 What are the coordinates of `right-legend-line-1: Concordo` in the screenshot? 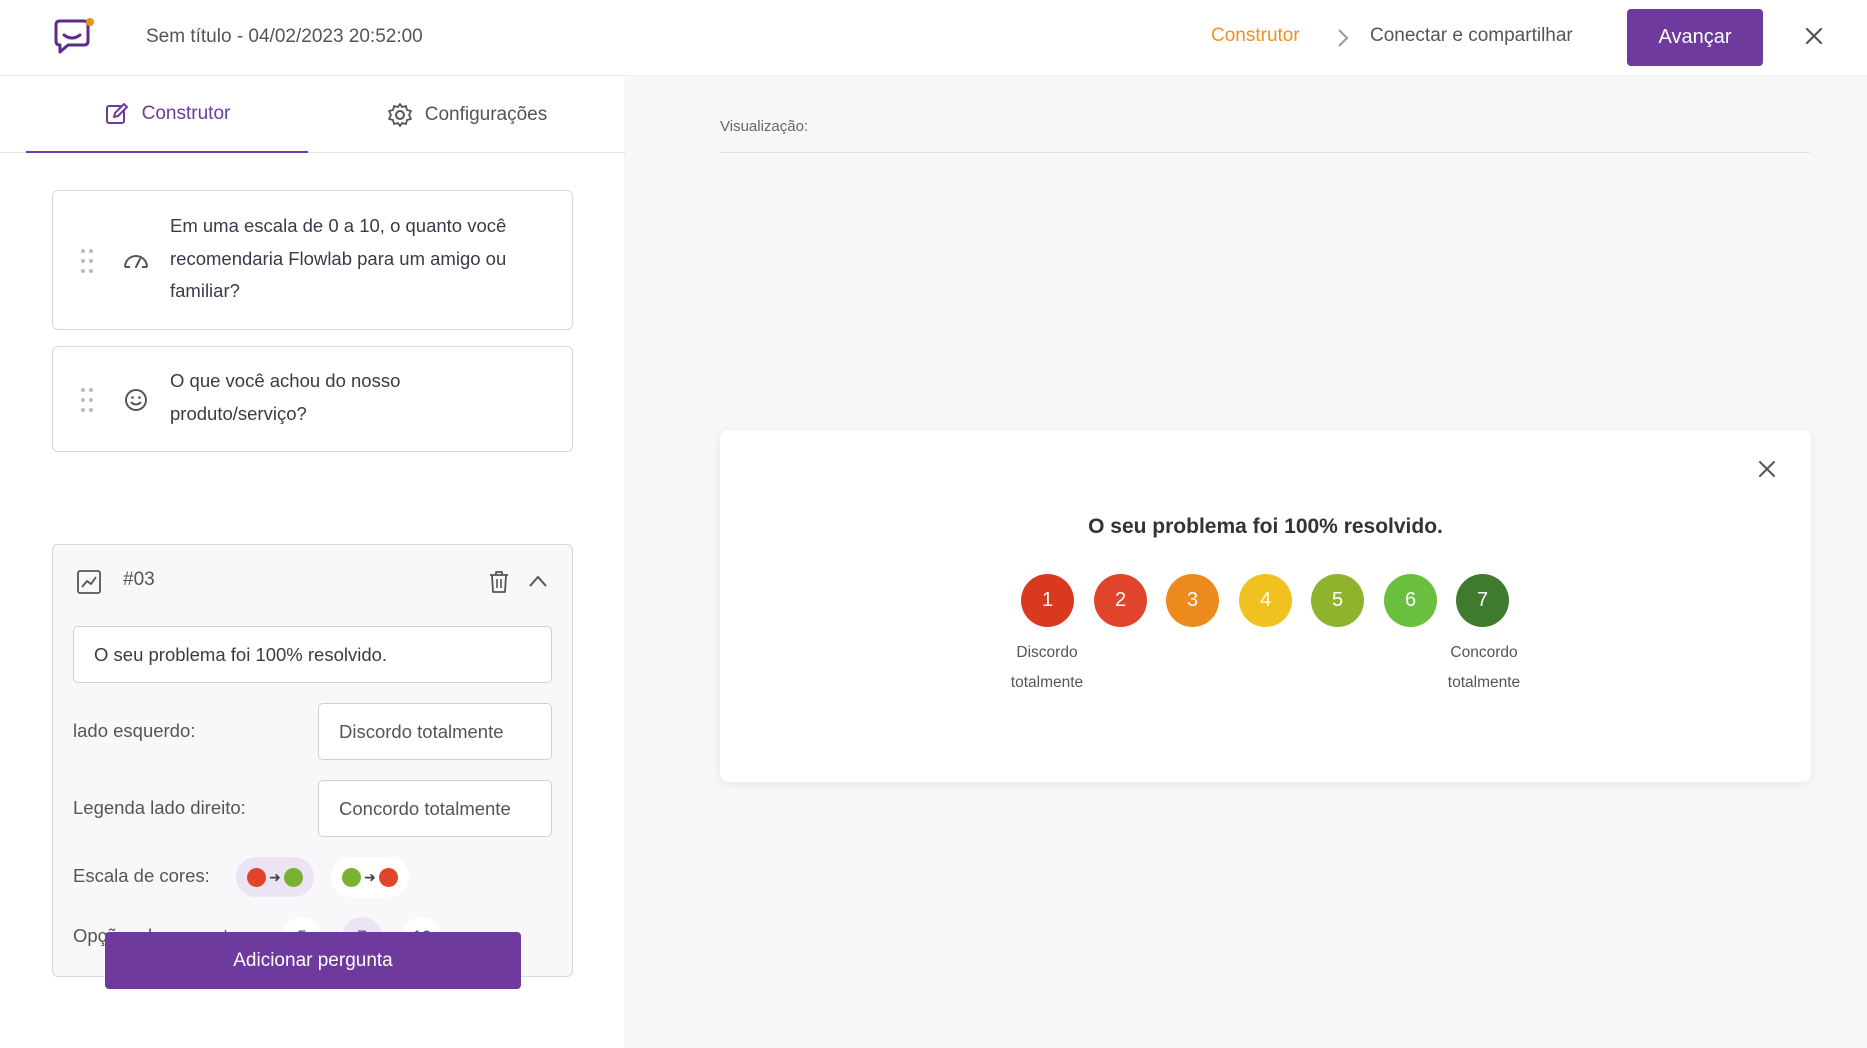 It's located at (1484, 652).